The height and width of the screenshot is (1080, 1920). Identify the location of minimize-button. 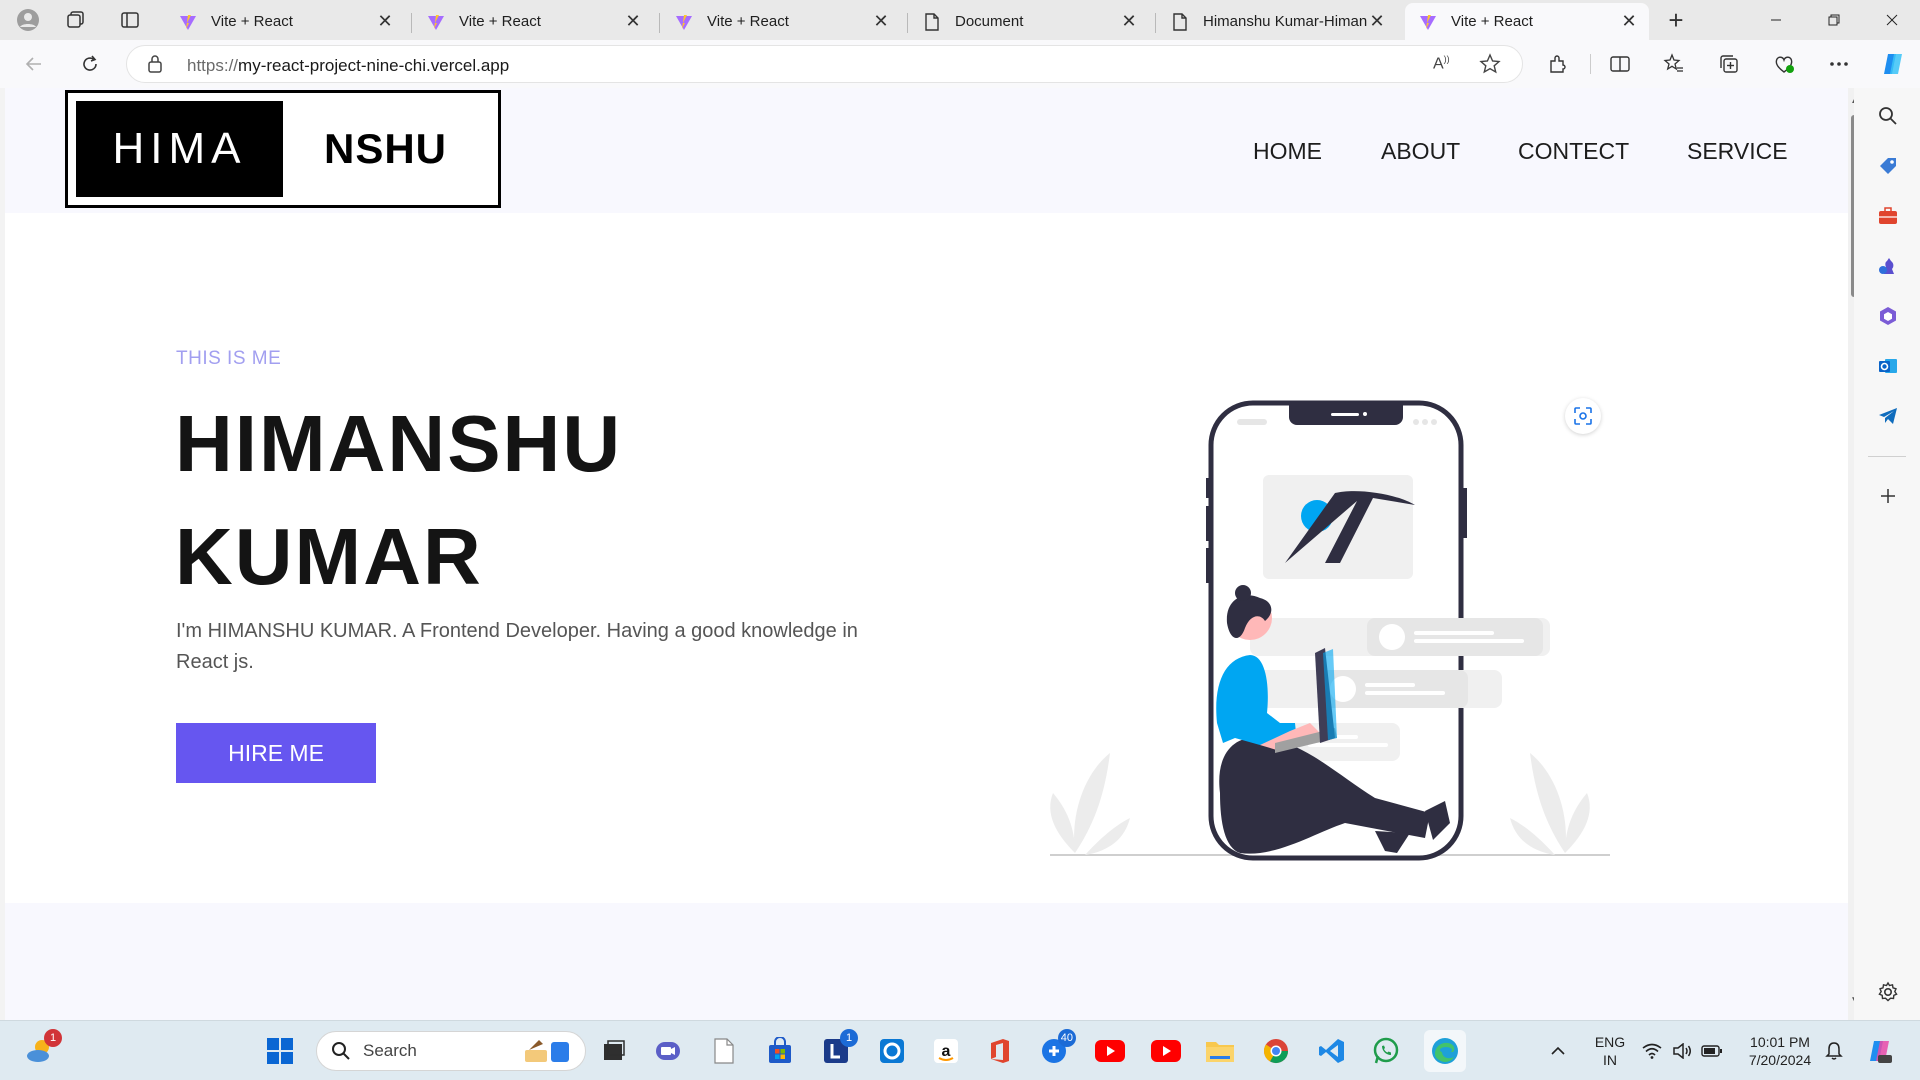
(1776, 20).